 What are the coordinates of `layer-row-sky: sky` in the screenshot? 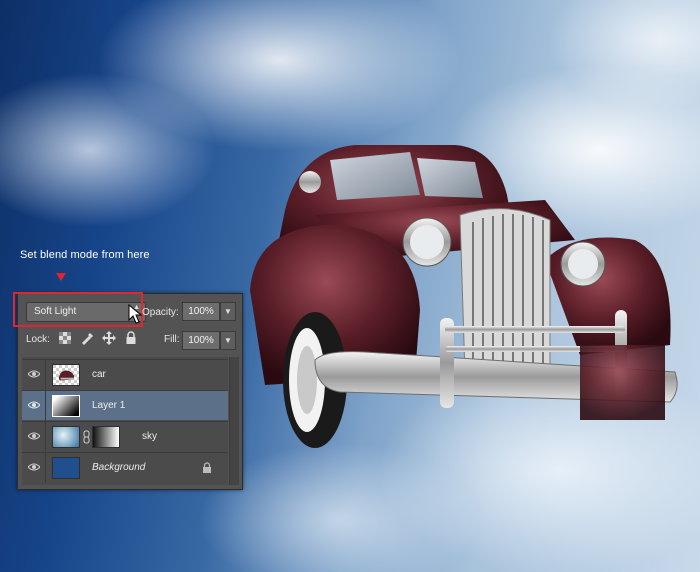 It's located at (125, 436).